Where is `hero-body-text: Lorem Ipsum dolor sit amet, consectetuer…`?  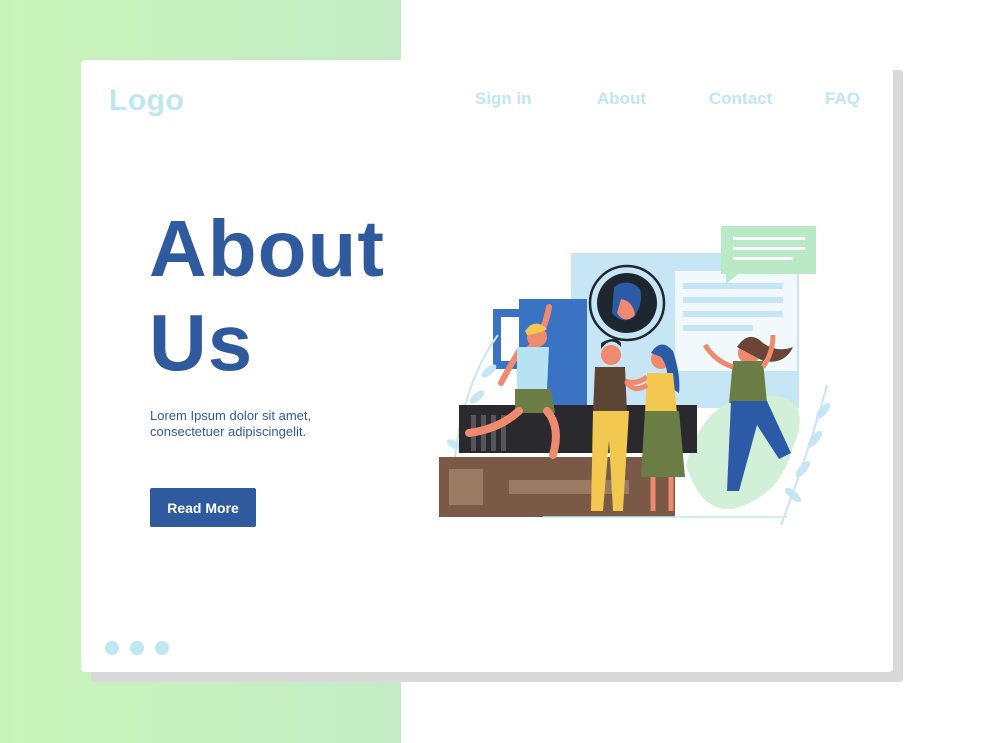 hero-body-text: Lorem Ipsum dolor sit amet, consectetuer… is located at coordinates (231, 423).